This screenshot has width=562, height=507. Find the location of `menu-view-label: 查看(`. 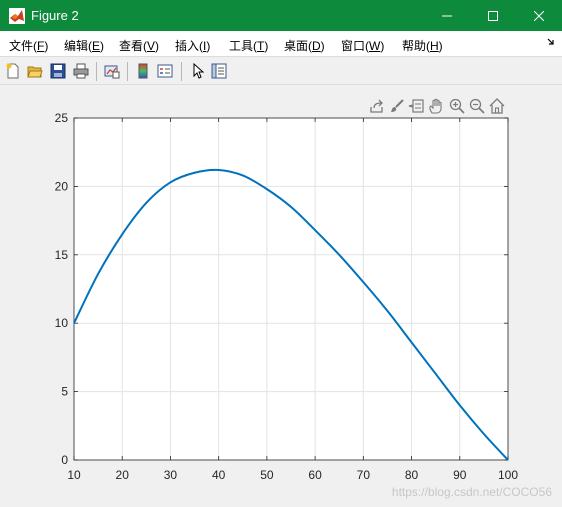

menu-view-label: 查看( is located at coordinates (133, 46).